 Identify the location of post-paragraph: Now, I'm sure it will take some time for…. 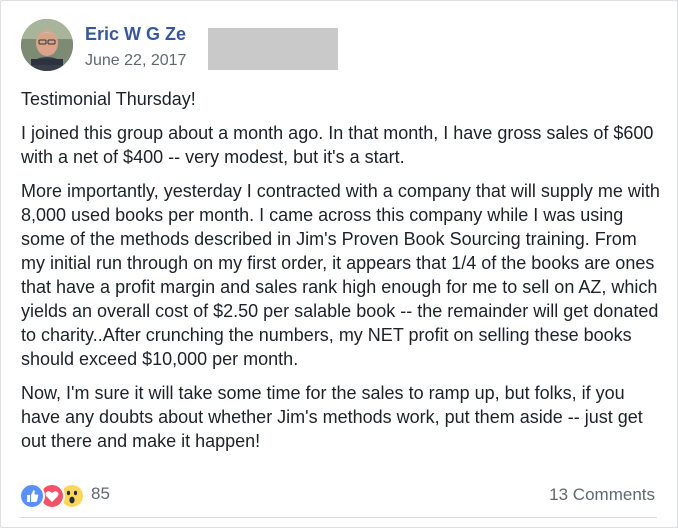
(332, 417).